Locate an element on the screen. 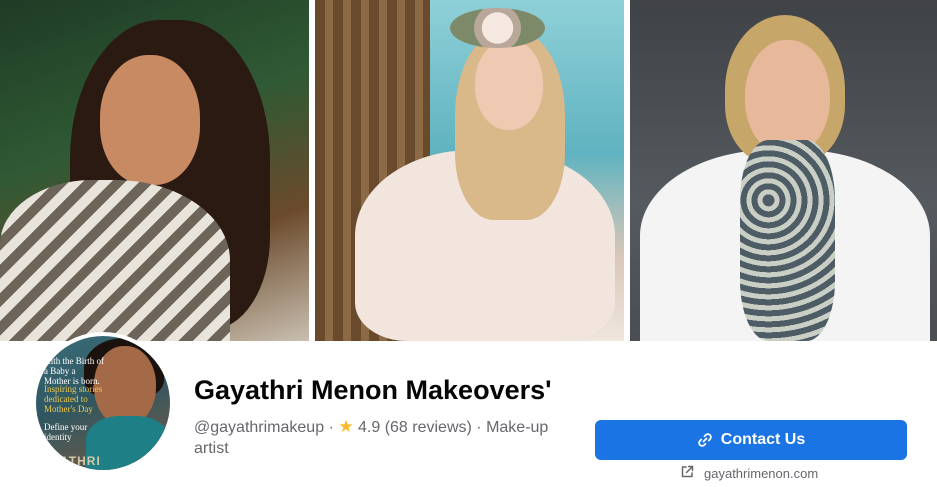 The height and width of the screenshot is (487, 937). external-link-icon is located at coordinates (687, 473).